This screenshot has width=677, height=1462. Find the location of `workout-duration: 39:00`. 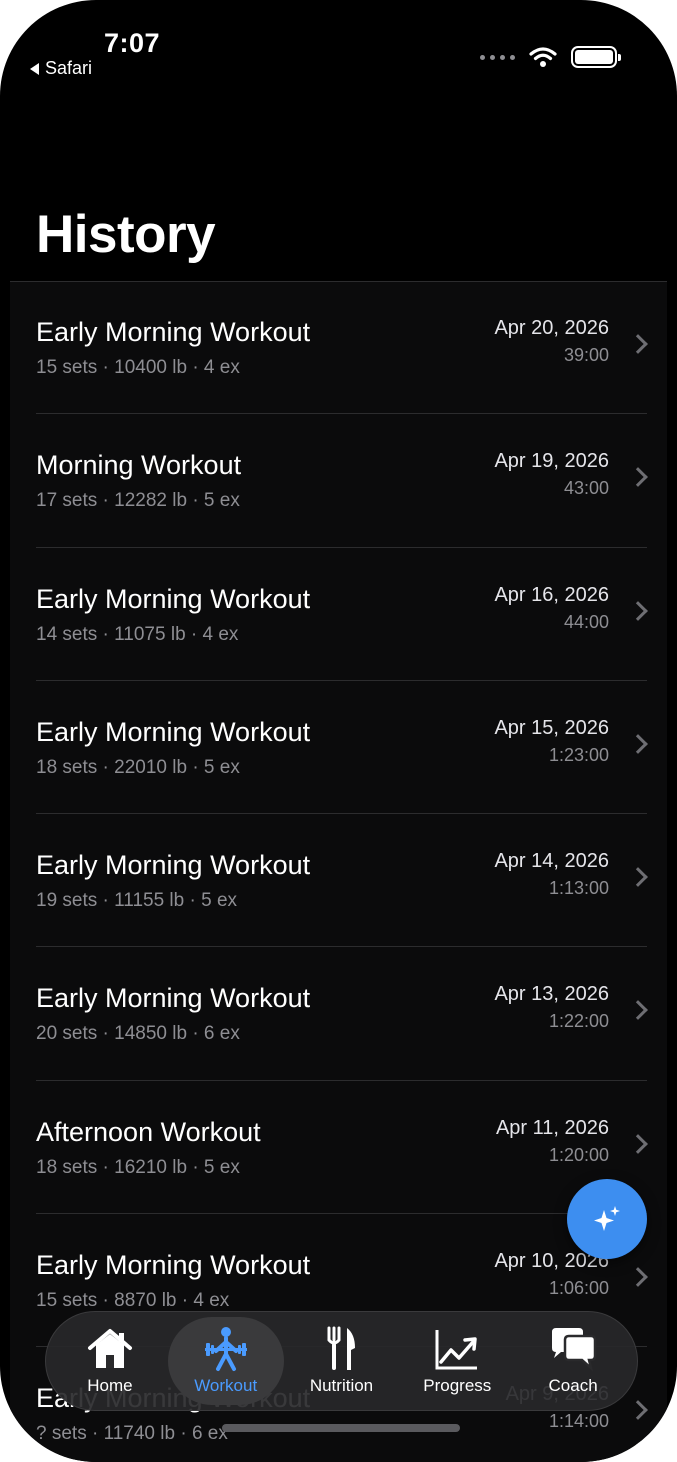

workout-duration: 39:00 is located at coordinates (586, 355).